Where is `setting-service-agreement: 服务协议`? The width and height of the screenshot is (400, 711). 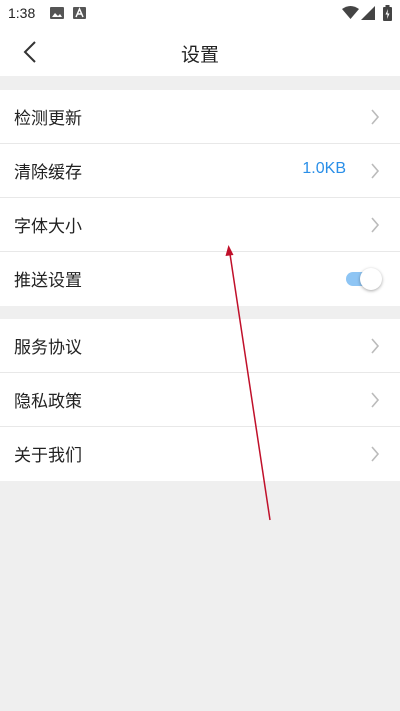 setting-service-agreement: 服务协议 is located at coordinates (200, 346).